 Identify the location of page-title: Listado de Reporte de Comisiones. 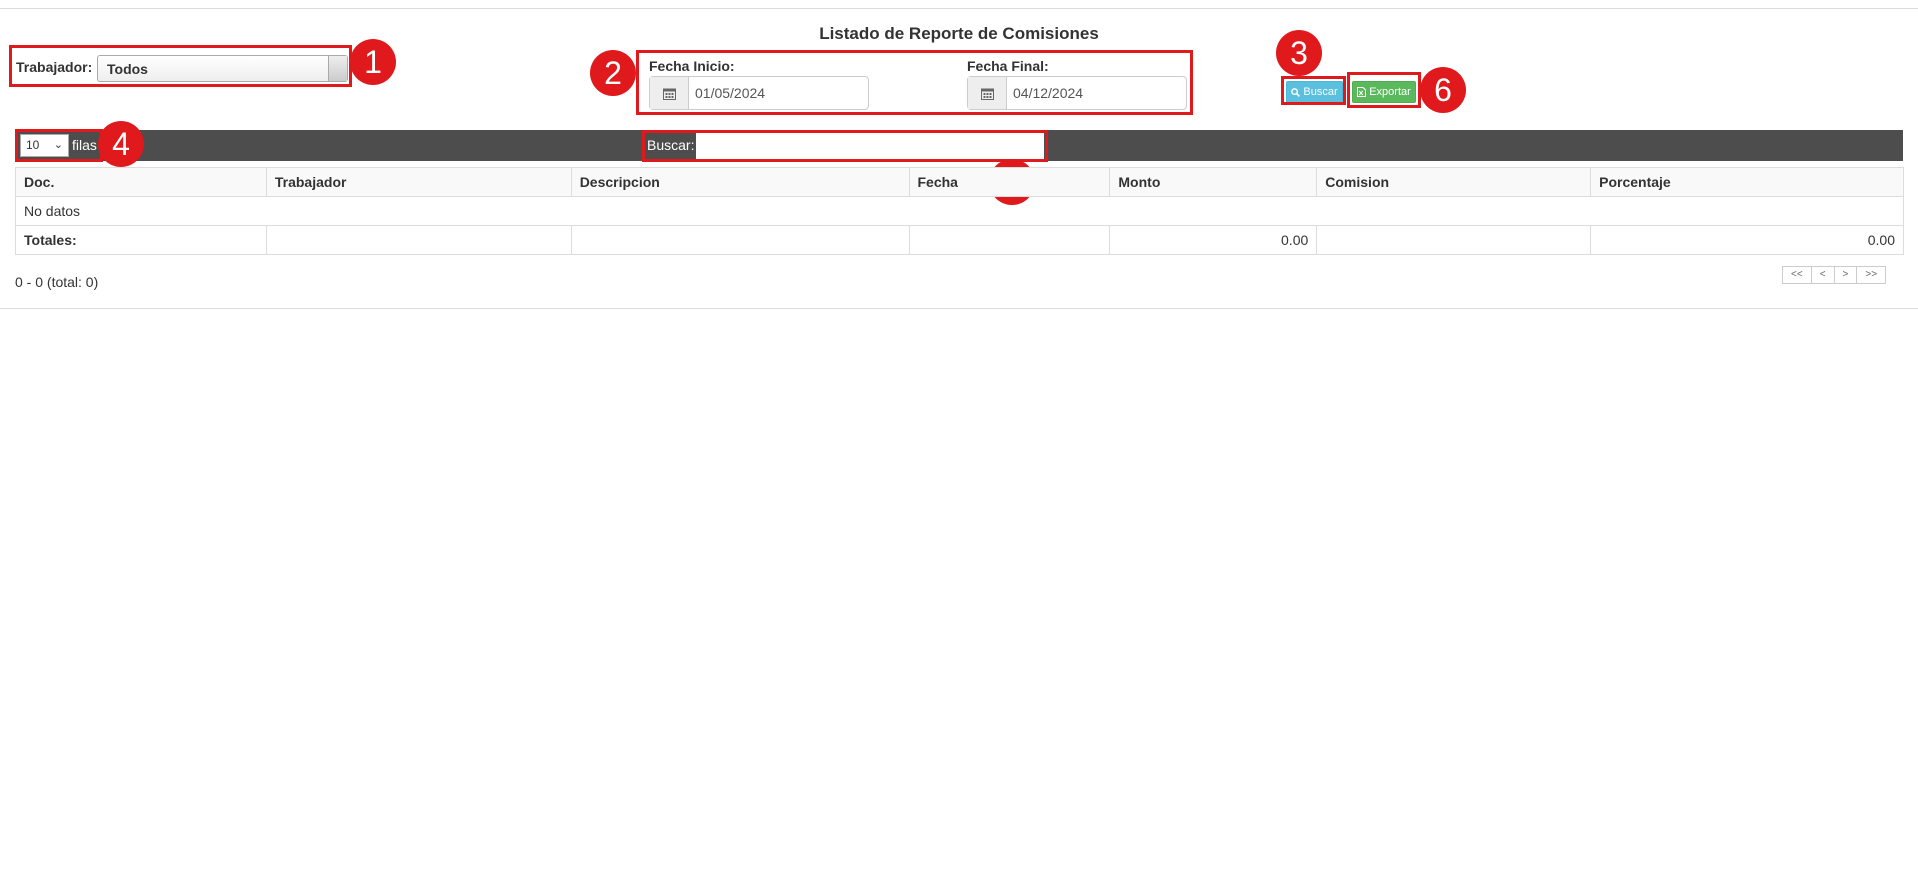
(959, 33).